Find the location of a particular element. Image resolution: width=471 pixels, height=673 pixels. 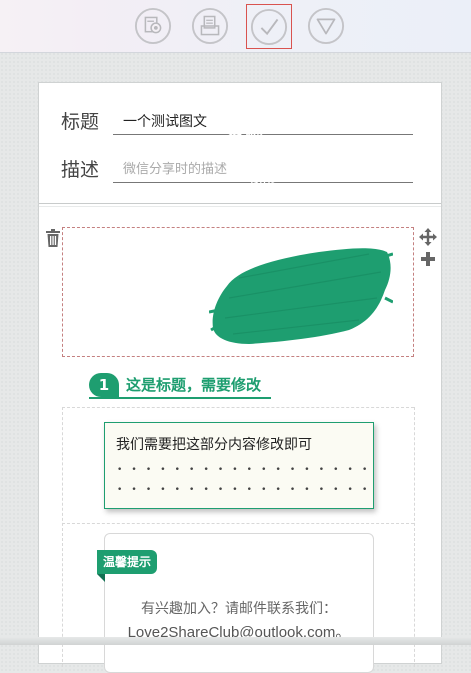

divider-light is located at coordinates (240, 206).